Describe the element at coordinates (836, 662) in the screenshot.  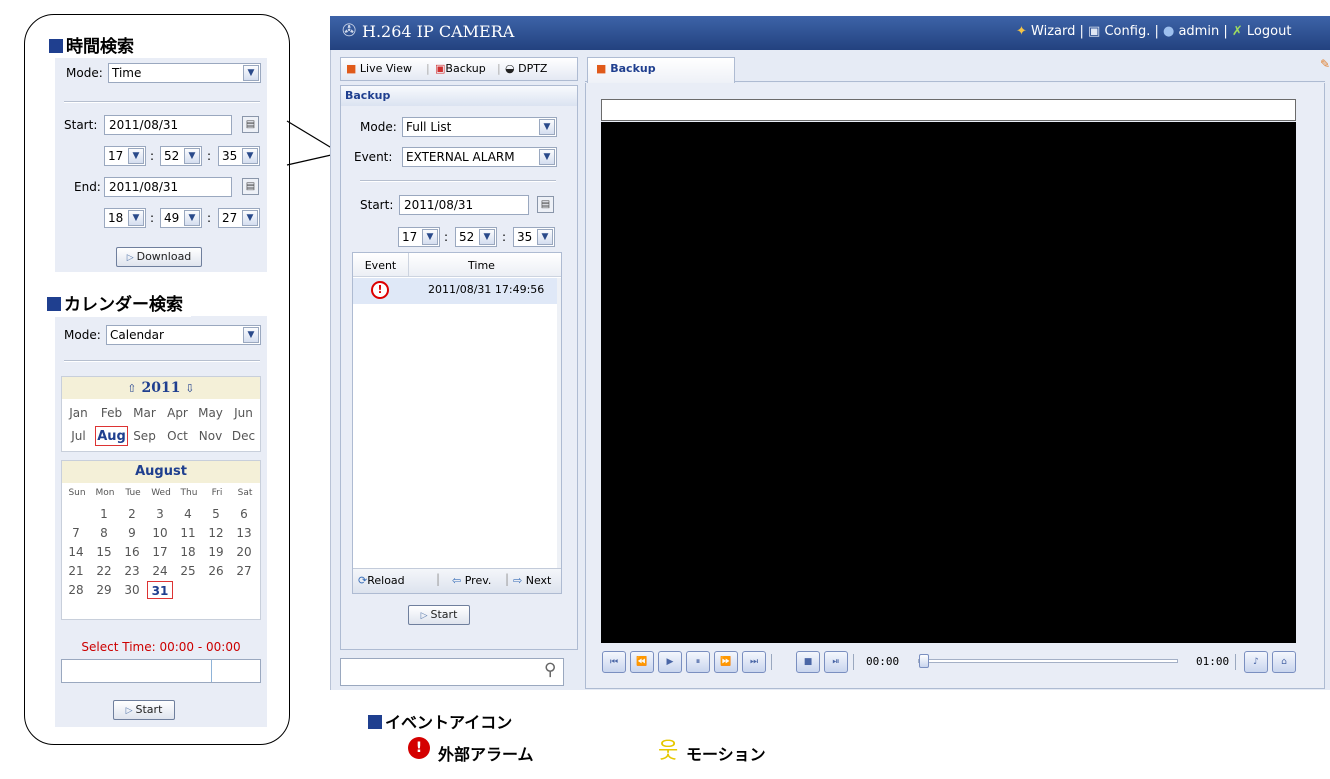
I see `step-forward-icon: ⏯` at that location.